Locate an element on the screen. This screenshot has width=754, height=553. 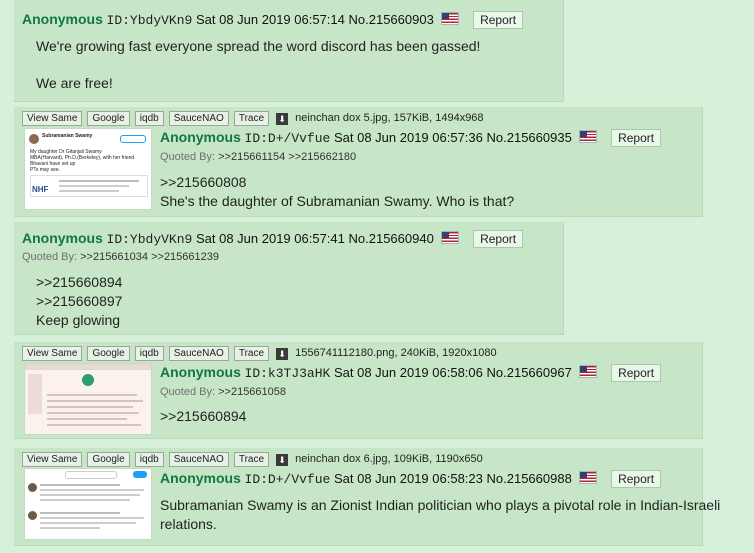
file-info: neinchan dox 6.jpg, 109KiB, 1190x650 is located at coordinates (389, 459).